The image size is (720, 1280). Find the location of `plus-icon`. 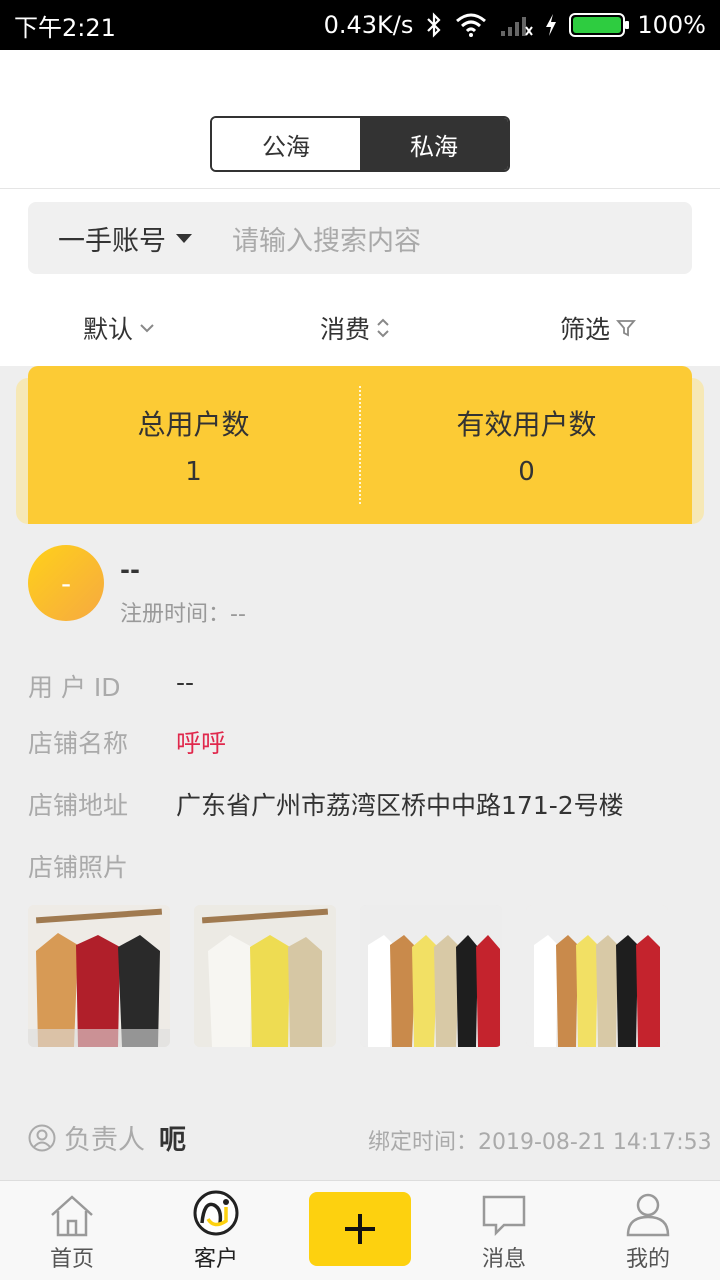

plus-icon is located at coordinates (360, 1229).